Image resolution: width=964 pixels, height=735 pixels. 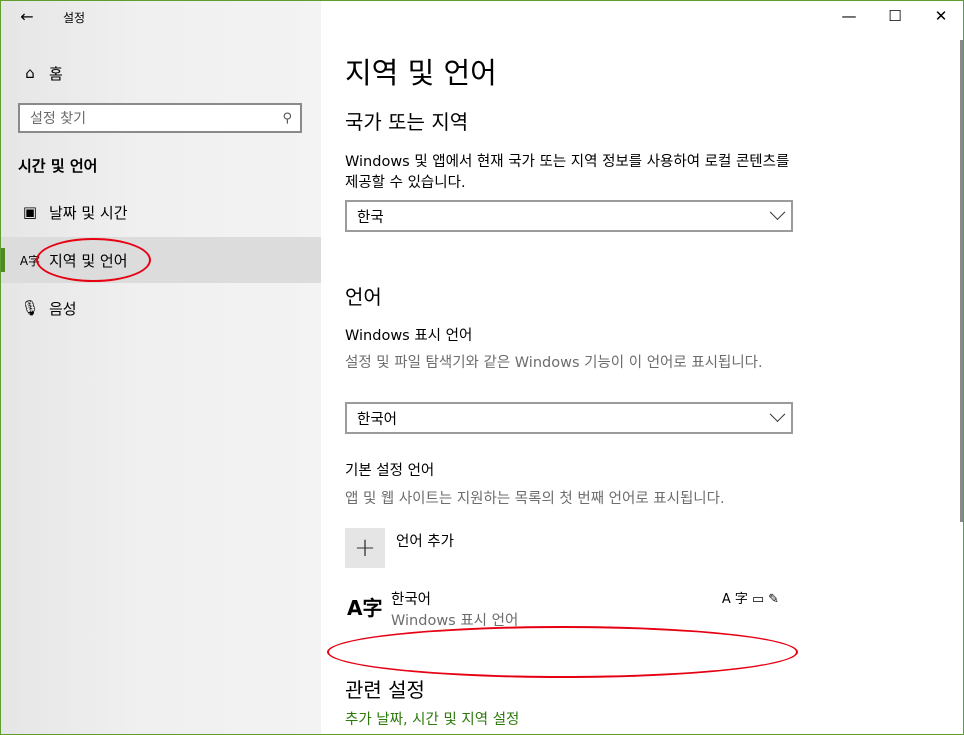 What do you see at coordinates (30, 73) in the screenshot?
I see `home-icon: ⌂` at bounding box center [30, 73].